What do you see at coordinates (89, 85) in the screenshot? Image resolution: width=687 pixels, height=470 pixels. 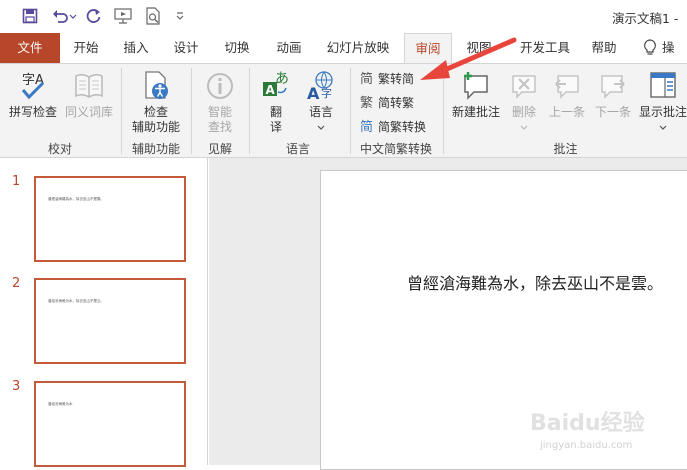 I see `book-icon` at bounding box center [89, 85].